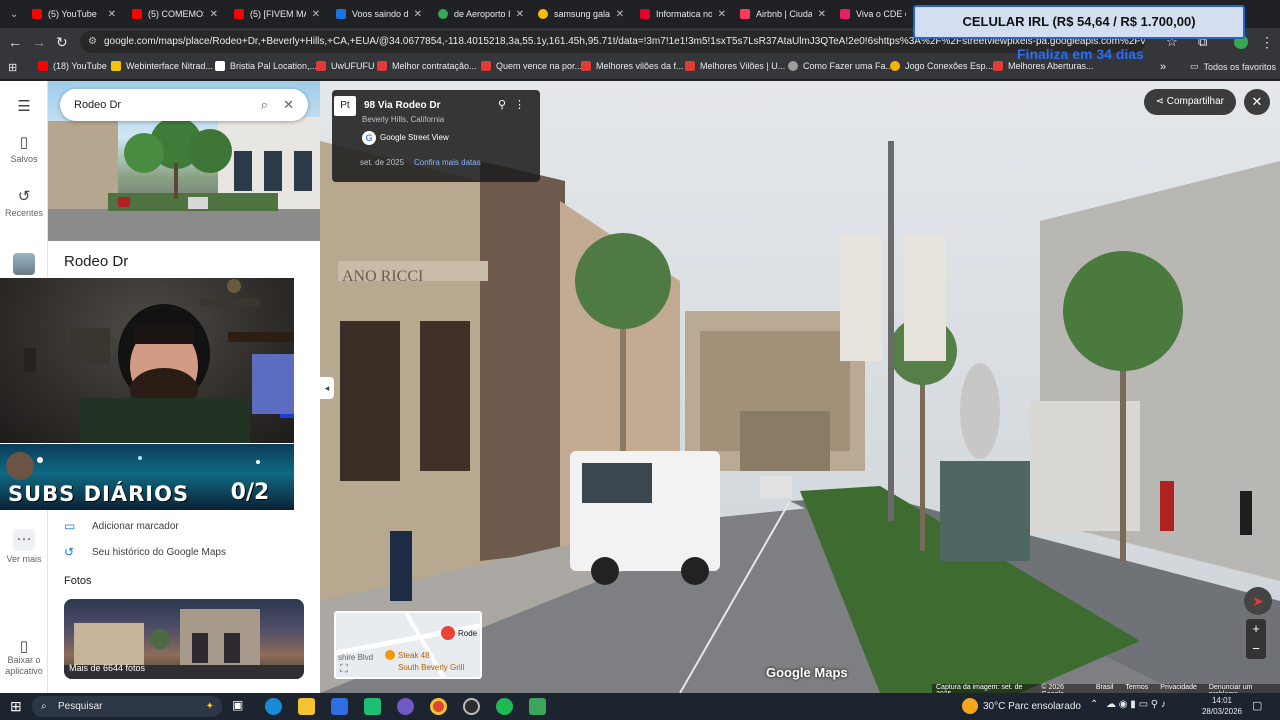  I want to click on webcam-overlay, so click(147, 360).